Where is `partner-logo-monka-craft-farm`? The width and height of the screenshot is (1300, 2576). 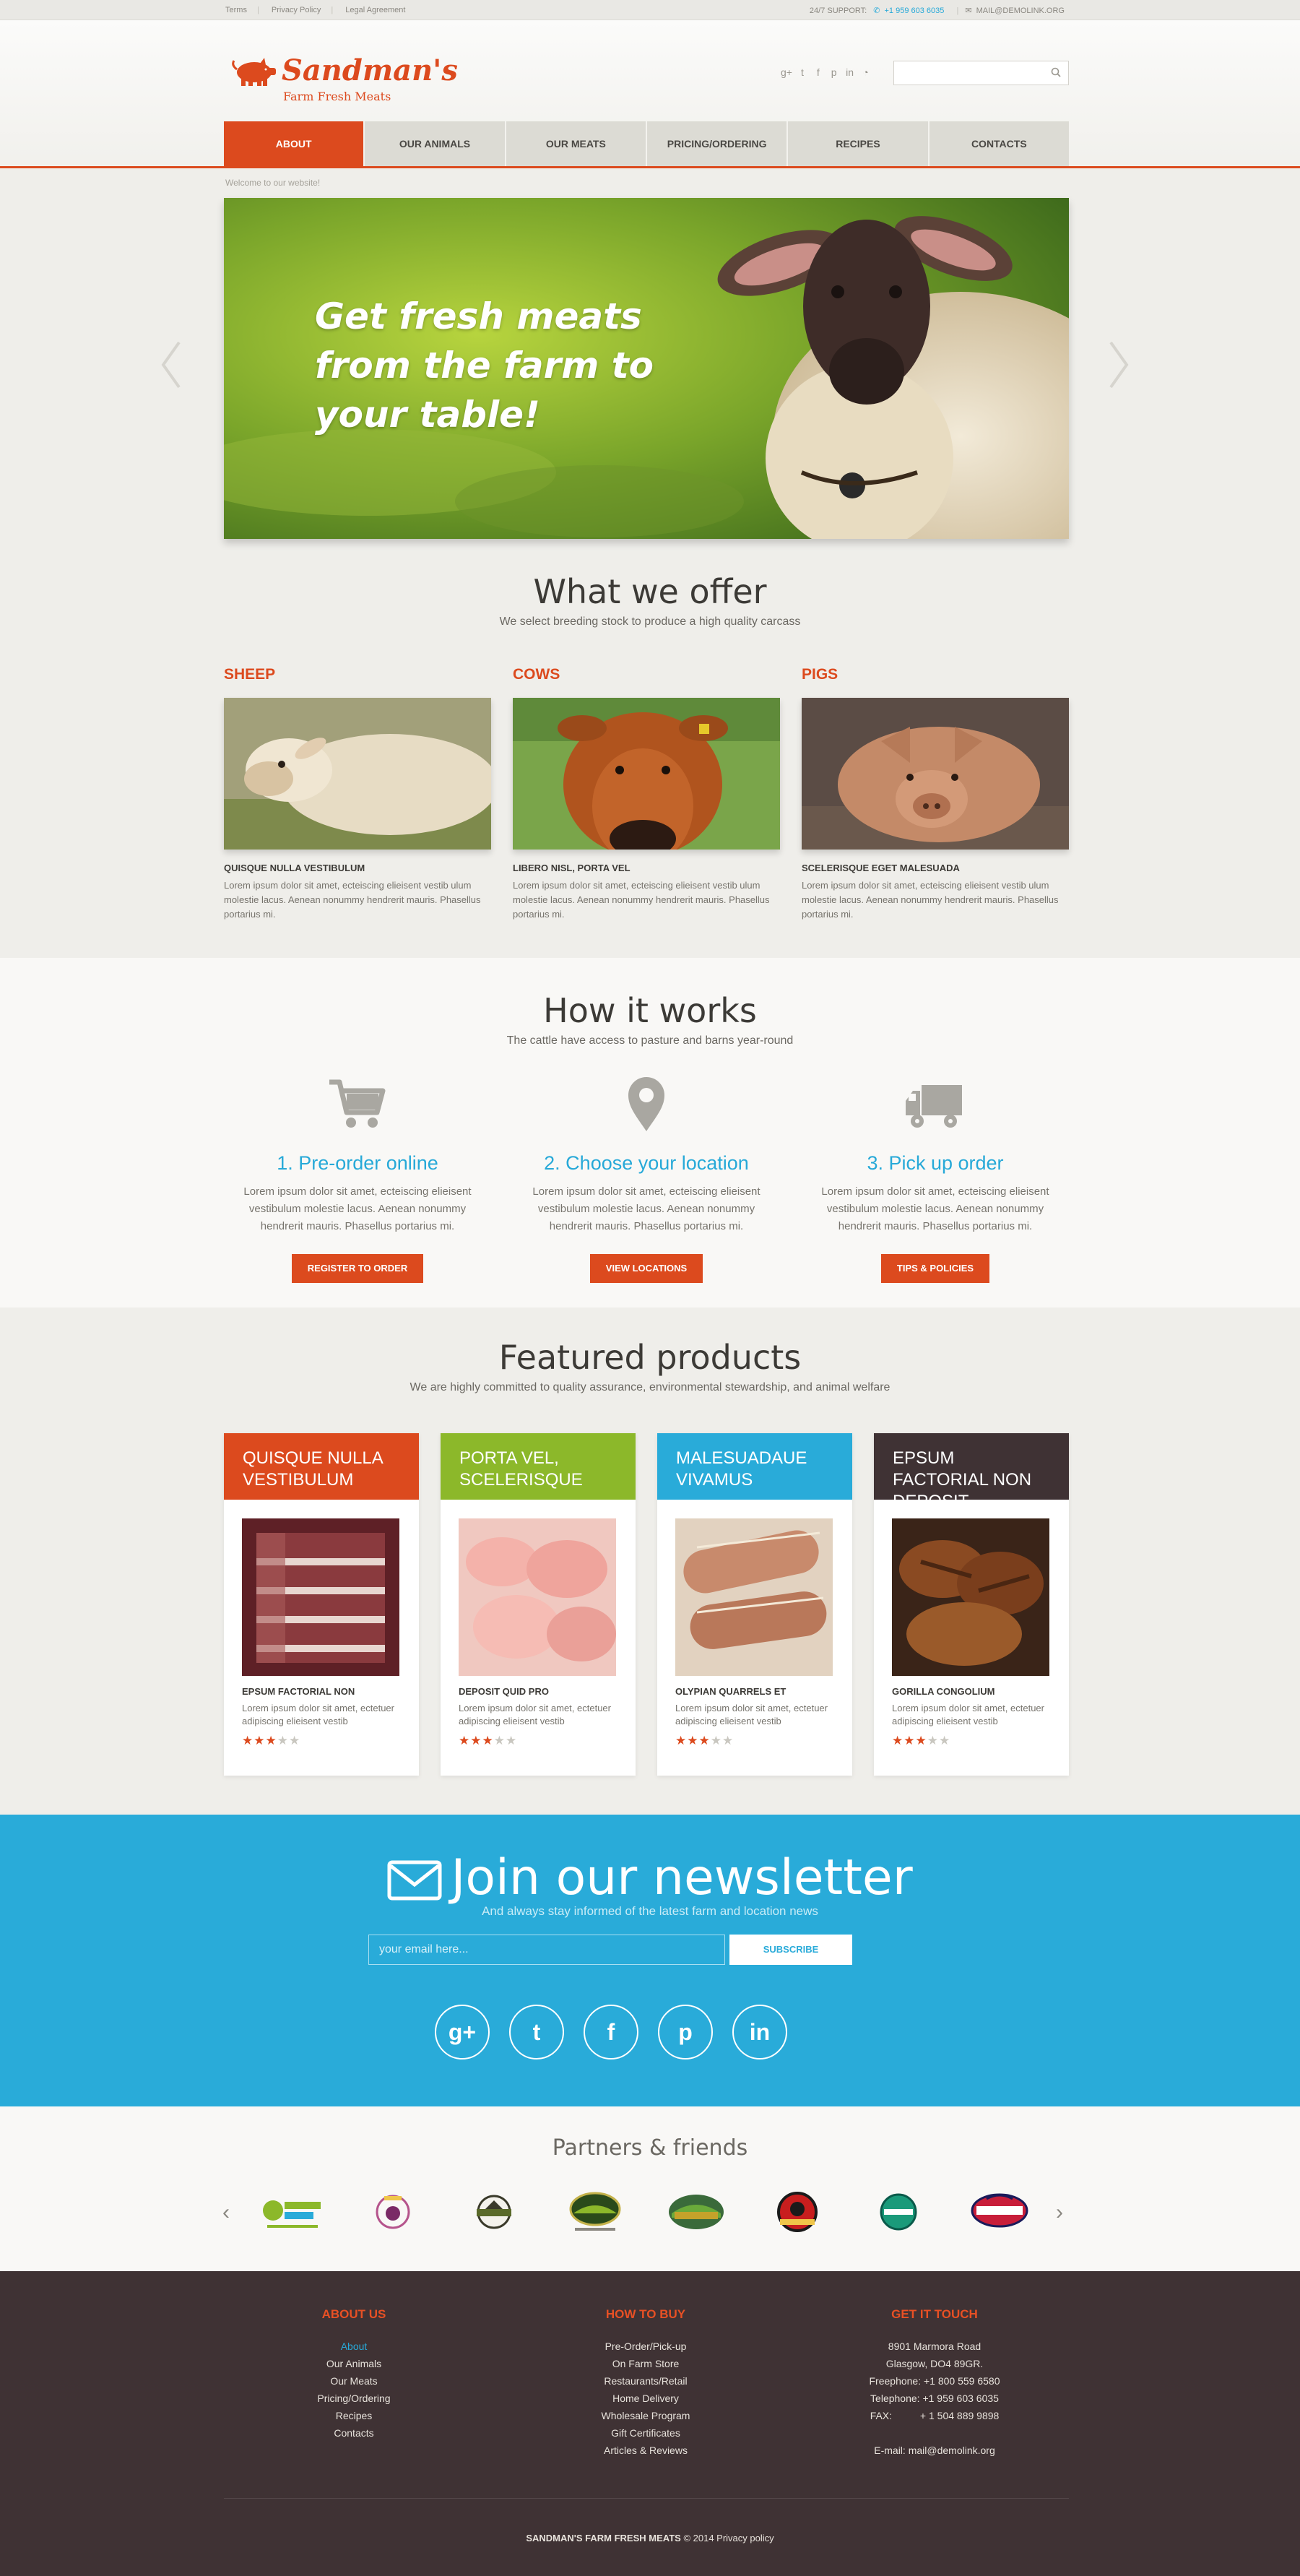 partner-logo-monka-craft-farm is located at coordinates (595, 2212).